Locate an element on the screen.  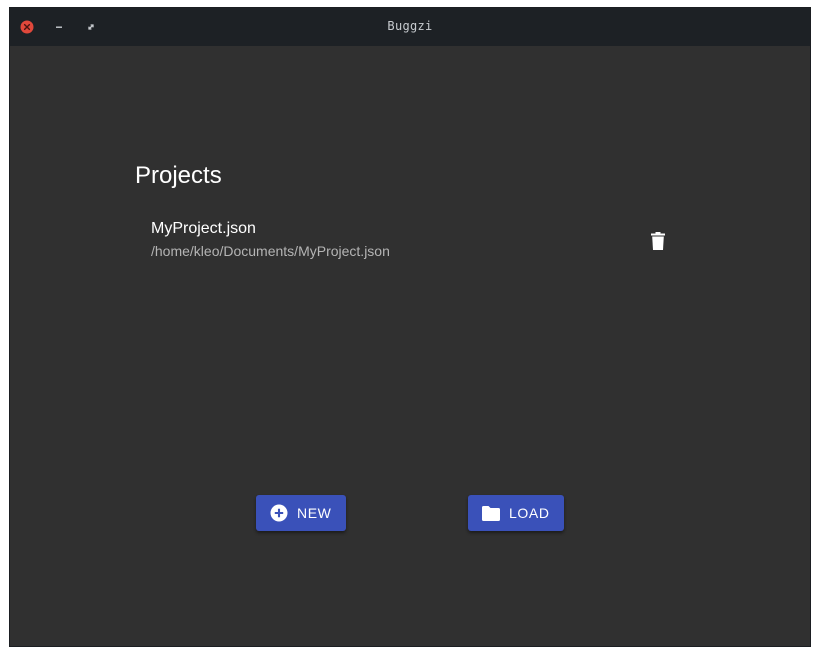
delete-project-button is located at coordinates (658, 241).